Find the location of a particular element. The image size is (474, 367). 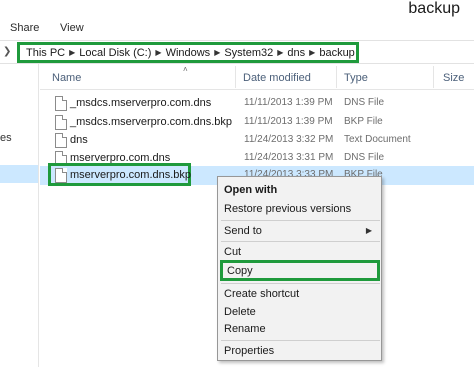

menu-item-copy: Copy is located at coordinates (300, 270).